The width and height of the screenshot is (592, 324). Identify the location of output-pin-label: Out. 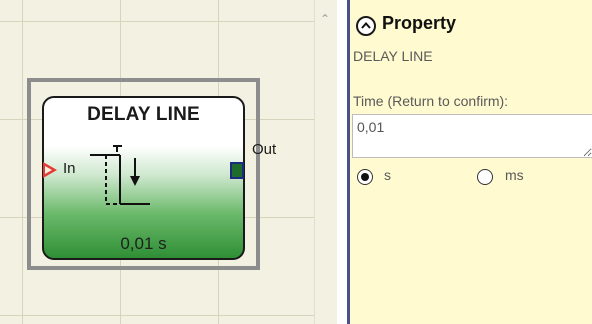
(264, 149).